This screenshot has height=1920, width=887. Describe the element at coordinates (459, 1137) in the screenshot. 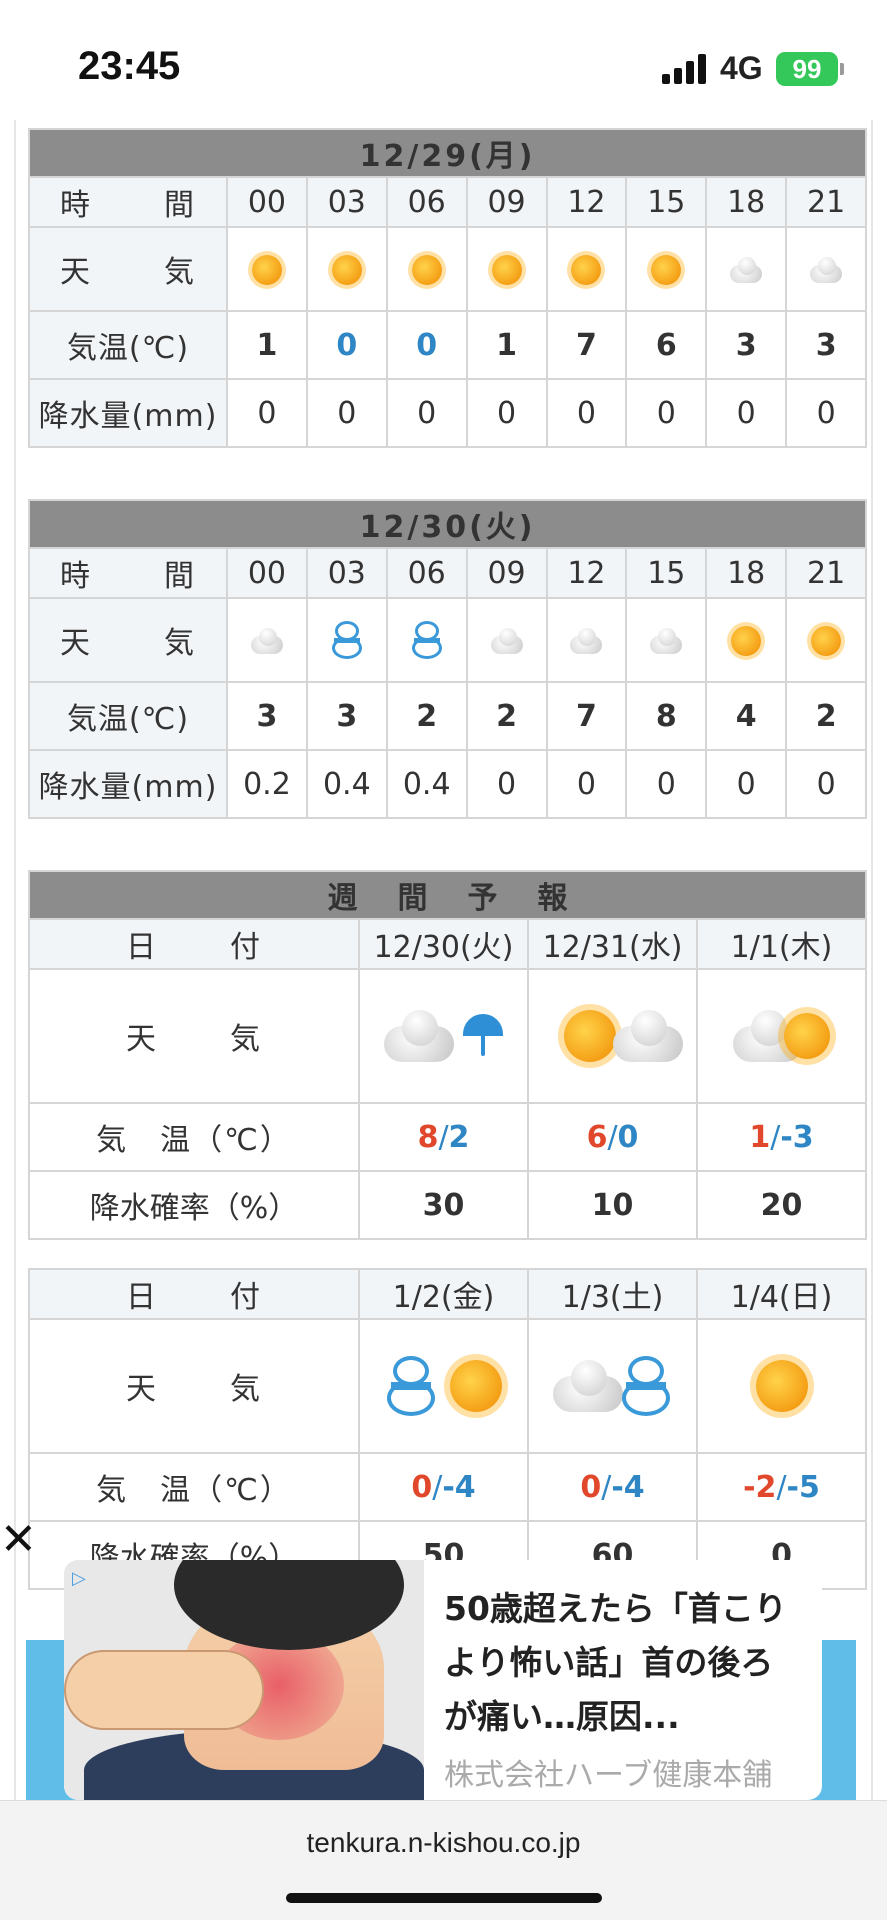

I see `low-temp: 2` at that location.